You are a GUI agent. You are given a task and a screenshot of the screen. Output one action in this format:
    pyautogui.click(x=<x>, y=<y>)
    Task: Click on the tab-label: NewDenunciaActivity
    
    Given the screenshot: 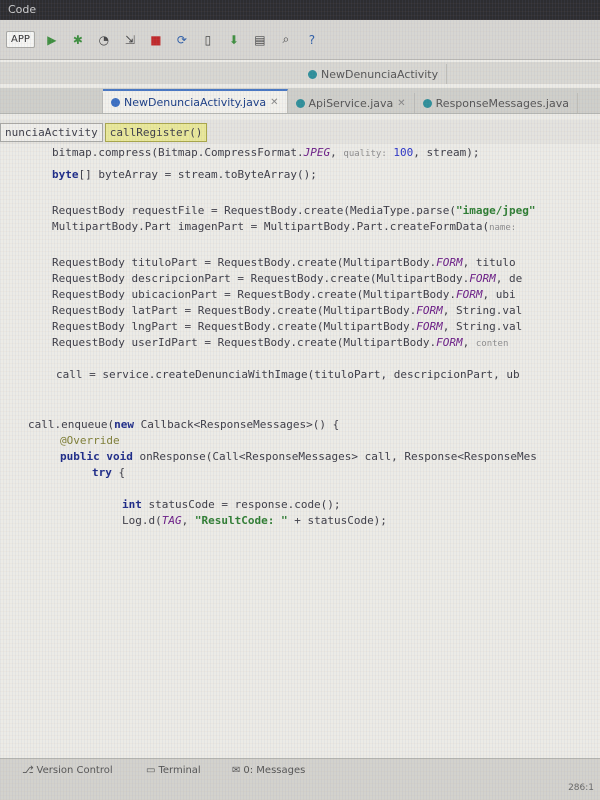 What is the action you would take?
    pyautogui.click(x=380, y=74)
    